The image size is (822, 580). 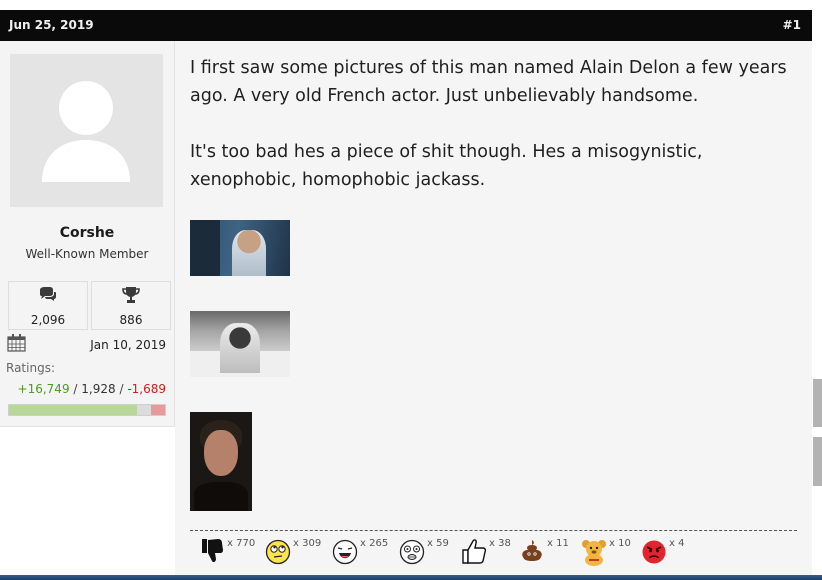 I want to click on footer-strip, so click(x=411, y=577).